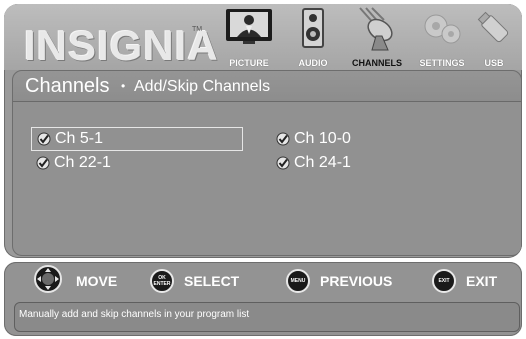  I want to click on enter-text: ENTER, so click(162, 284).